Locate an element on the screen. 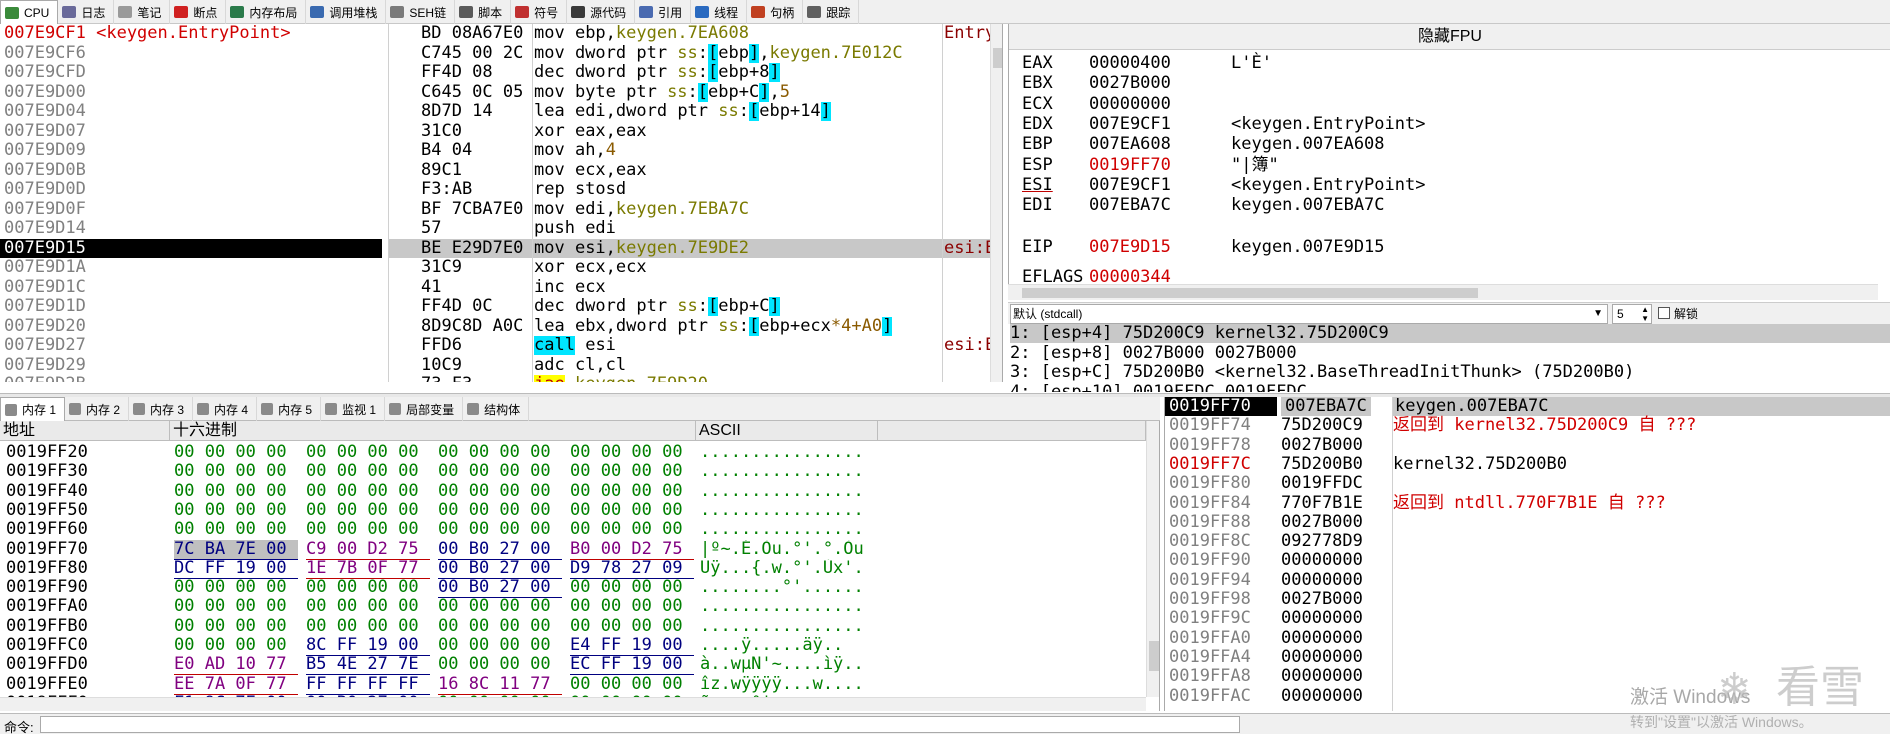  dump-tab-5: 监视 1 is located at coordinates (353, 409).